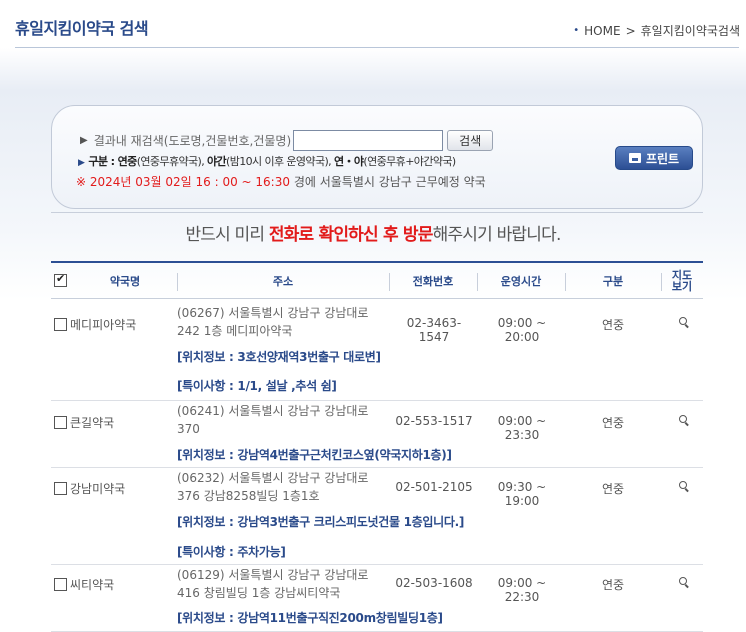 The height and width of the screenshot is (632, 746). What do you see at coordinates (314, 455) in the screenshot?
I see `location-info: [위치정보 : 강남역4번출구근처킨코스옆(약국지하1층)]` at bounding box center [314, 455].